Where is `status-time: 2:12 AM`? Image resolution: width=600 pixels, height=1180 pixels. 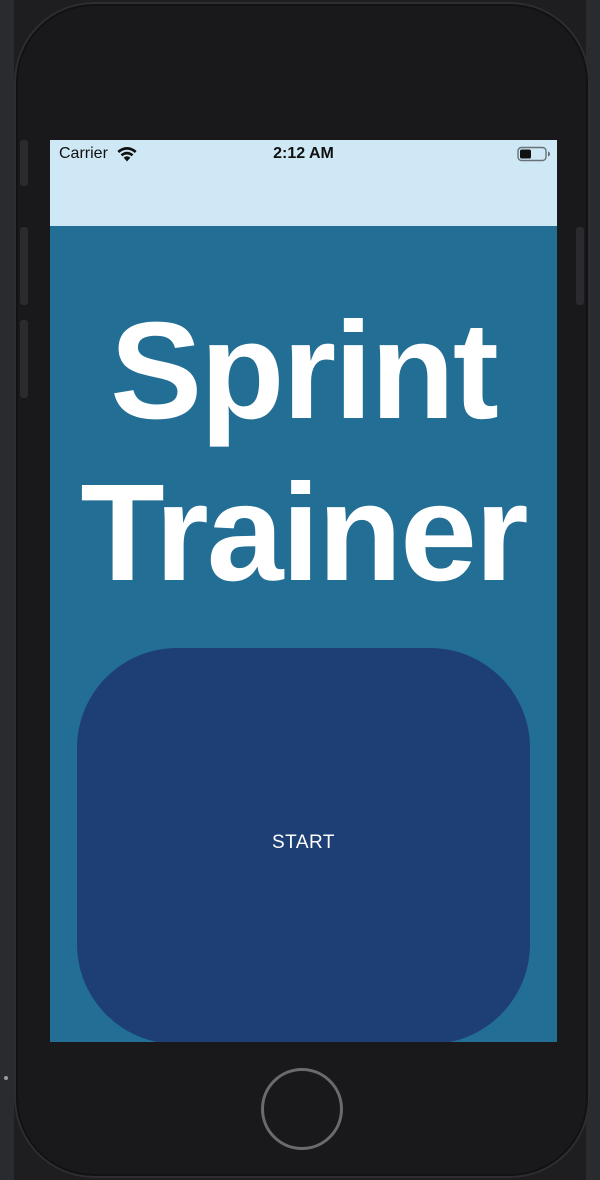 status-time: 2:12 AM is located at coordinates (303, 153).